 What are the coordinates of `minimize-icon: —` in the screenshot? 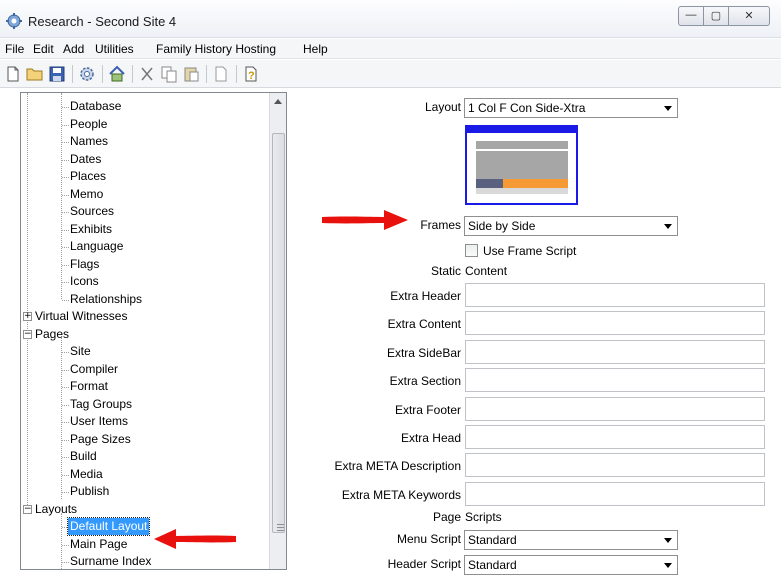 It's located at (691, 15).